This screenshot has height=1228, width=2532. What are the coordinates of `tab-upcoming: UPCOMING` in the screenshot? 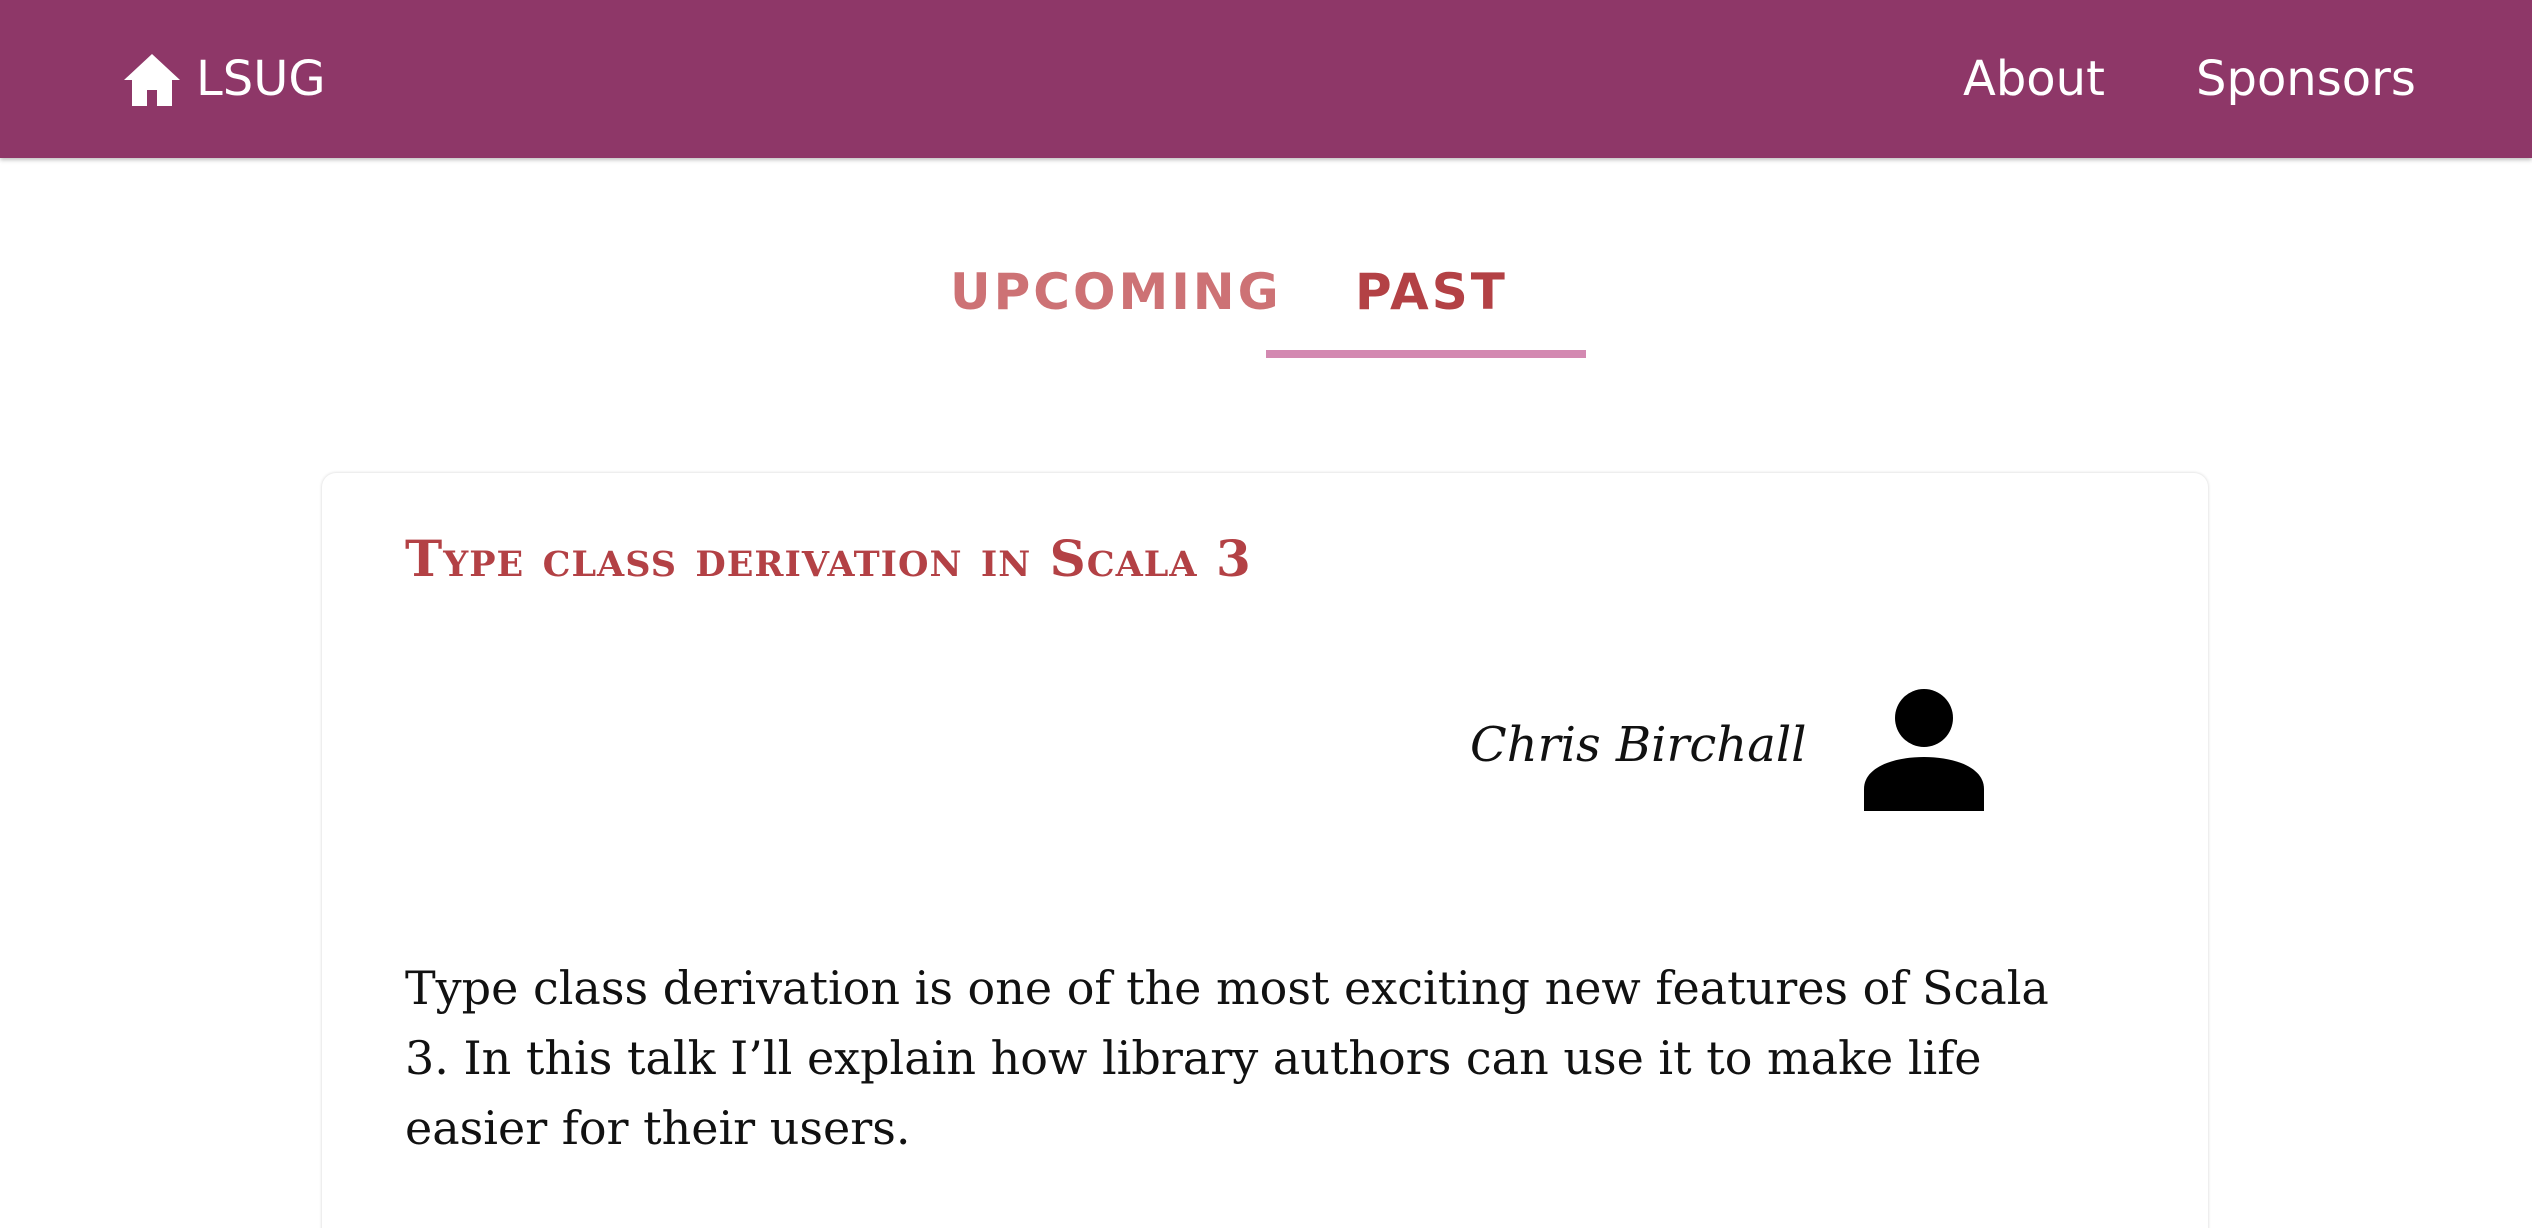 It's located at (1116, 292).